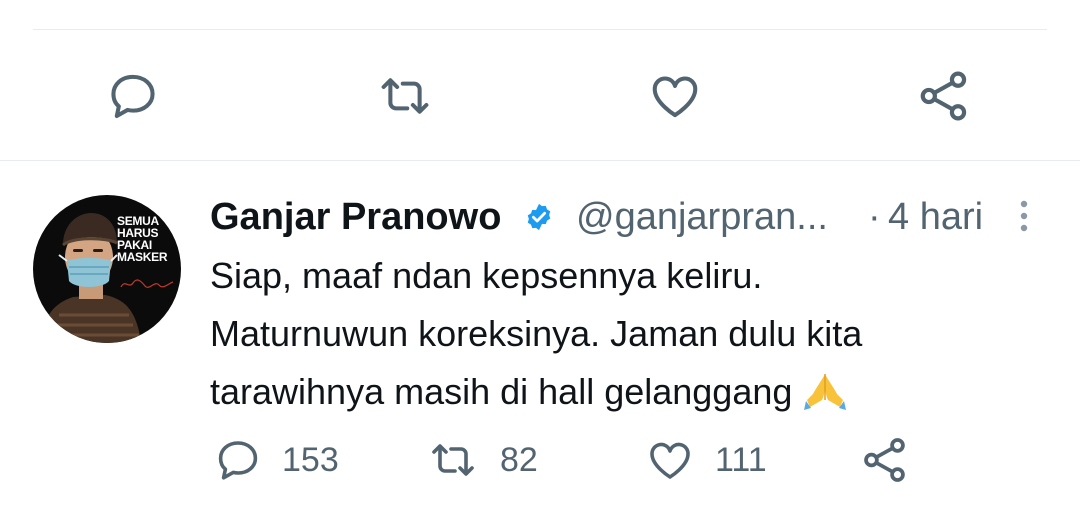 The height and width of the screenshot is (518, 1080). I want to click on more-vertical-icon, so click(1024, 218).